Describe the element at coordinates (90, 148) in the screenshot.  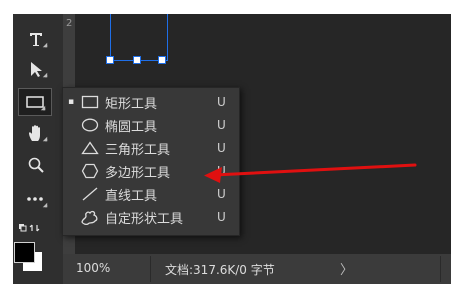
I see `triangle-icon` at that location.